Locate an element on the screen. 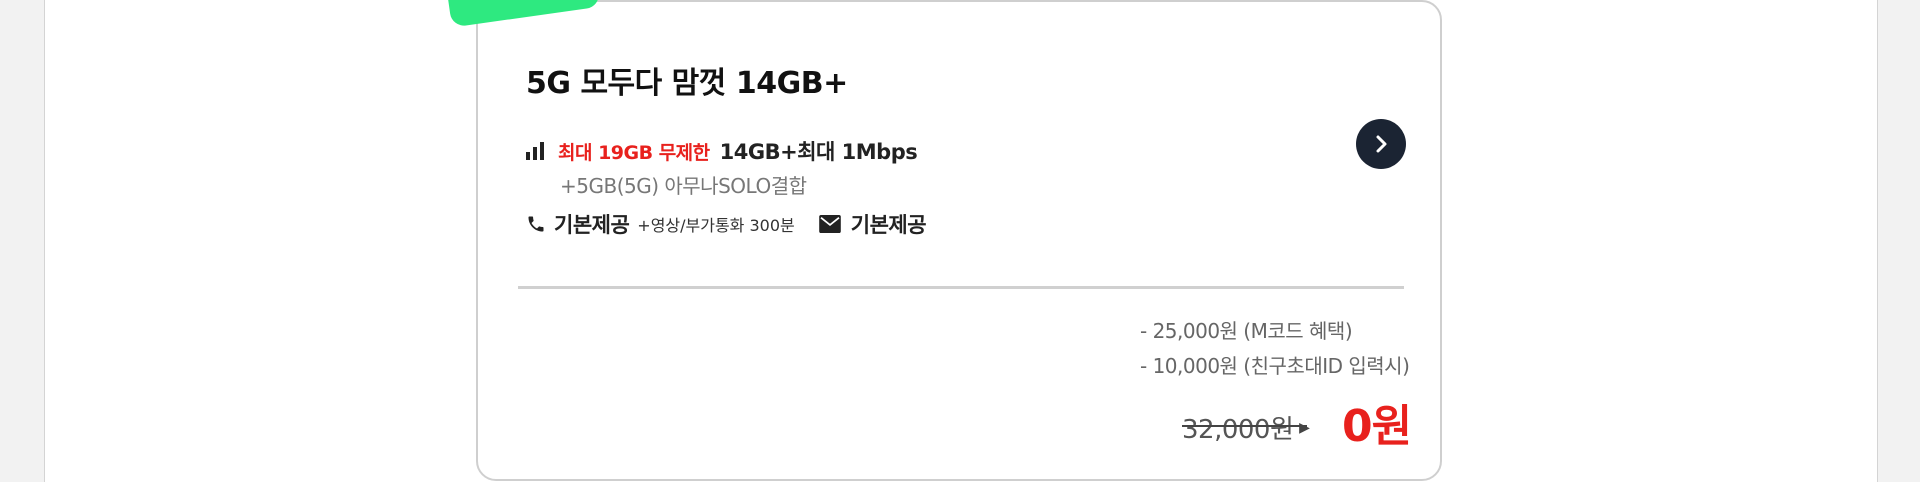  signal-bars-icon is located at coordinates (535, 151).